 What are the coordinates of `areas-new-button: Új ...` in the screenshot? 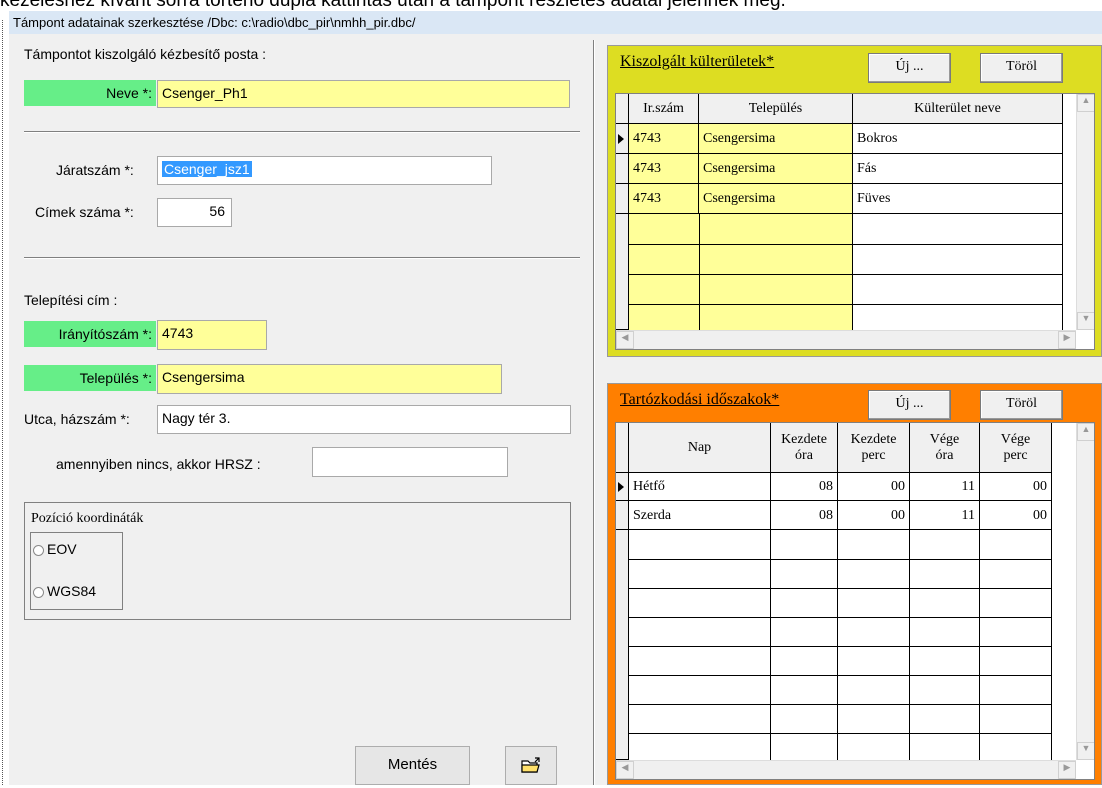 It's located at (909, 68).